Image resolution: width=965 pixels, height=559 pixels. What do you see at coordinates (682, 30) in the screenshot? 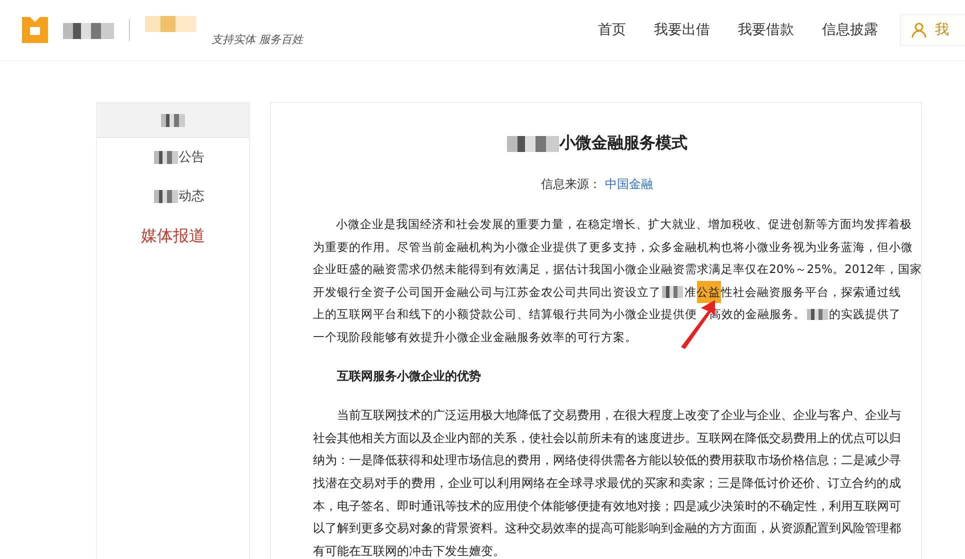
I see `nav-link: 我要出借` at bounding box center [682, 30].